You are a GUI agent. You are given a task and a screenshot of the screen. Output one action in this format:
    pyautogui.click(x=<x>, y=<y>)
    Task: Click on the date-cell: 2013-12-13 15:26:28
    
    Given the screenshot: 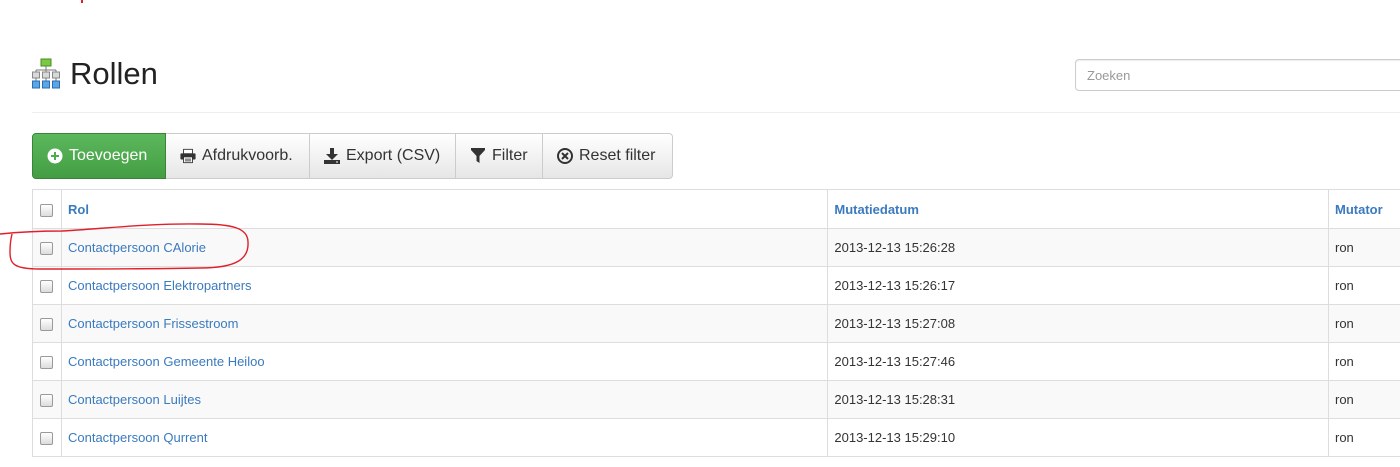 What is the action you would take?
    pyautogui.click(x=1078, y=247)
    